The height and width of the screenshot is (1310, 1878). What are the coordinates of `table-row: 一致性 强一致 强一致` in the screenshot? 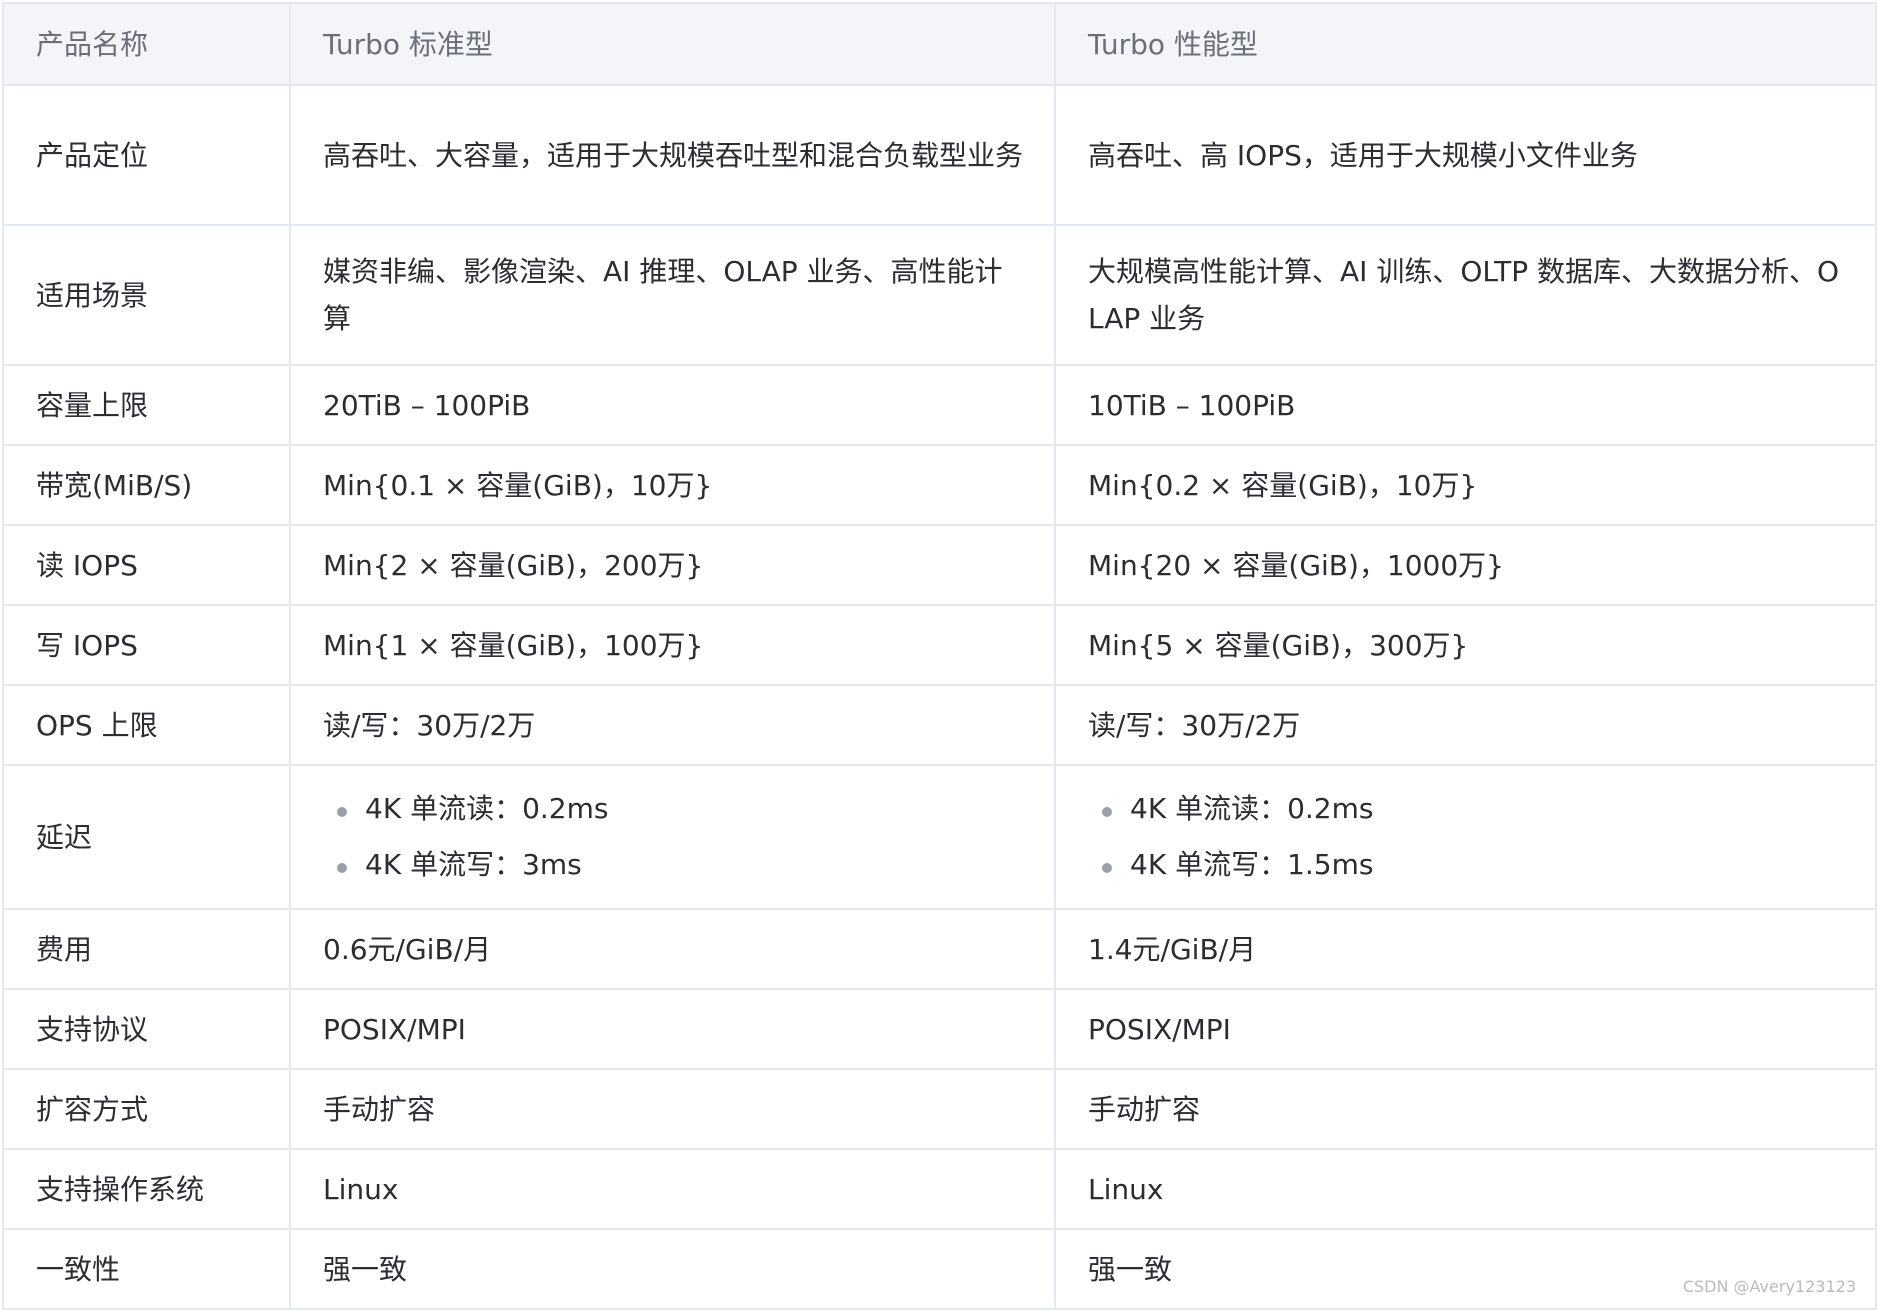 It's located at (939, 1269).